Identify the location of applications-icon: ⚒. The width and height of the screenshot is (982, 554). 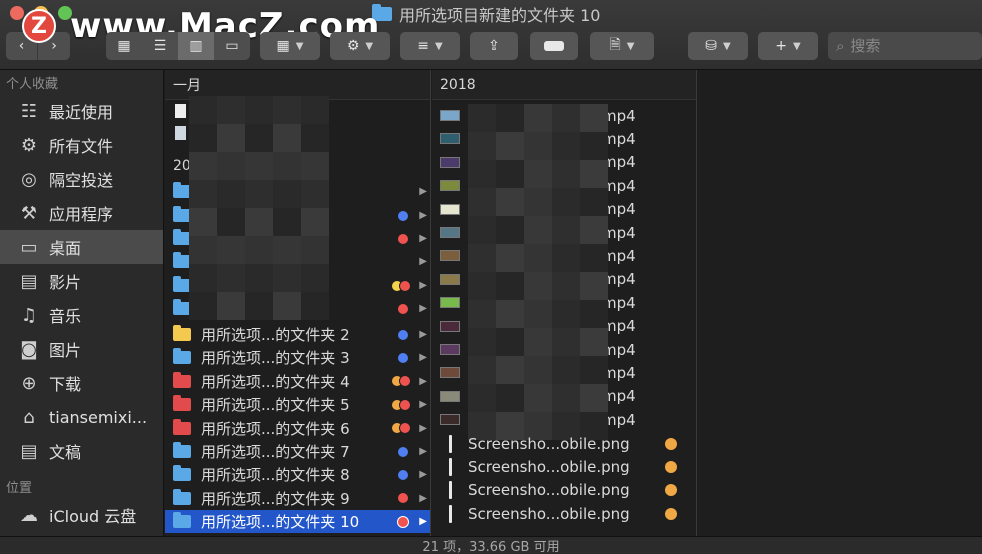
(29, 213).